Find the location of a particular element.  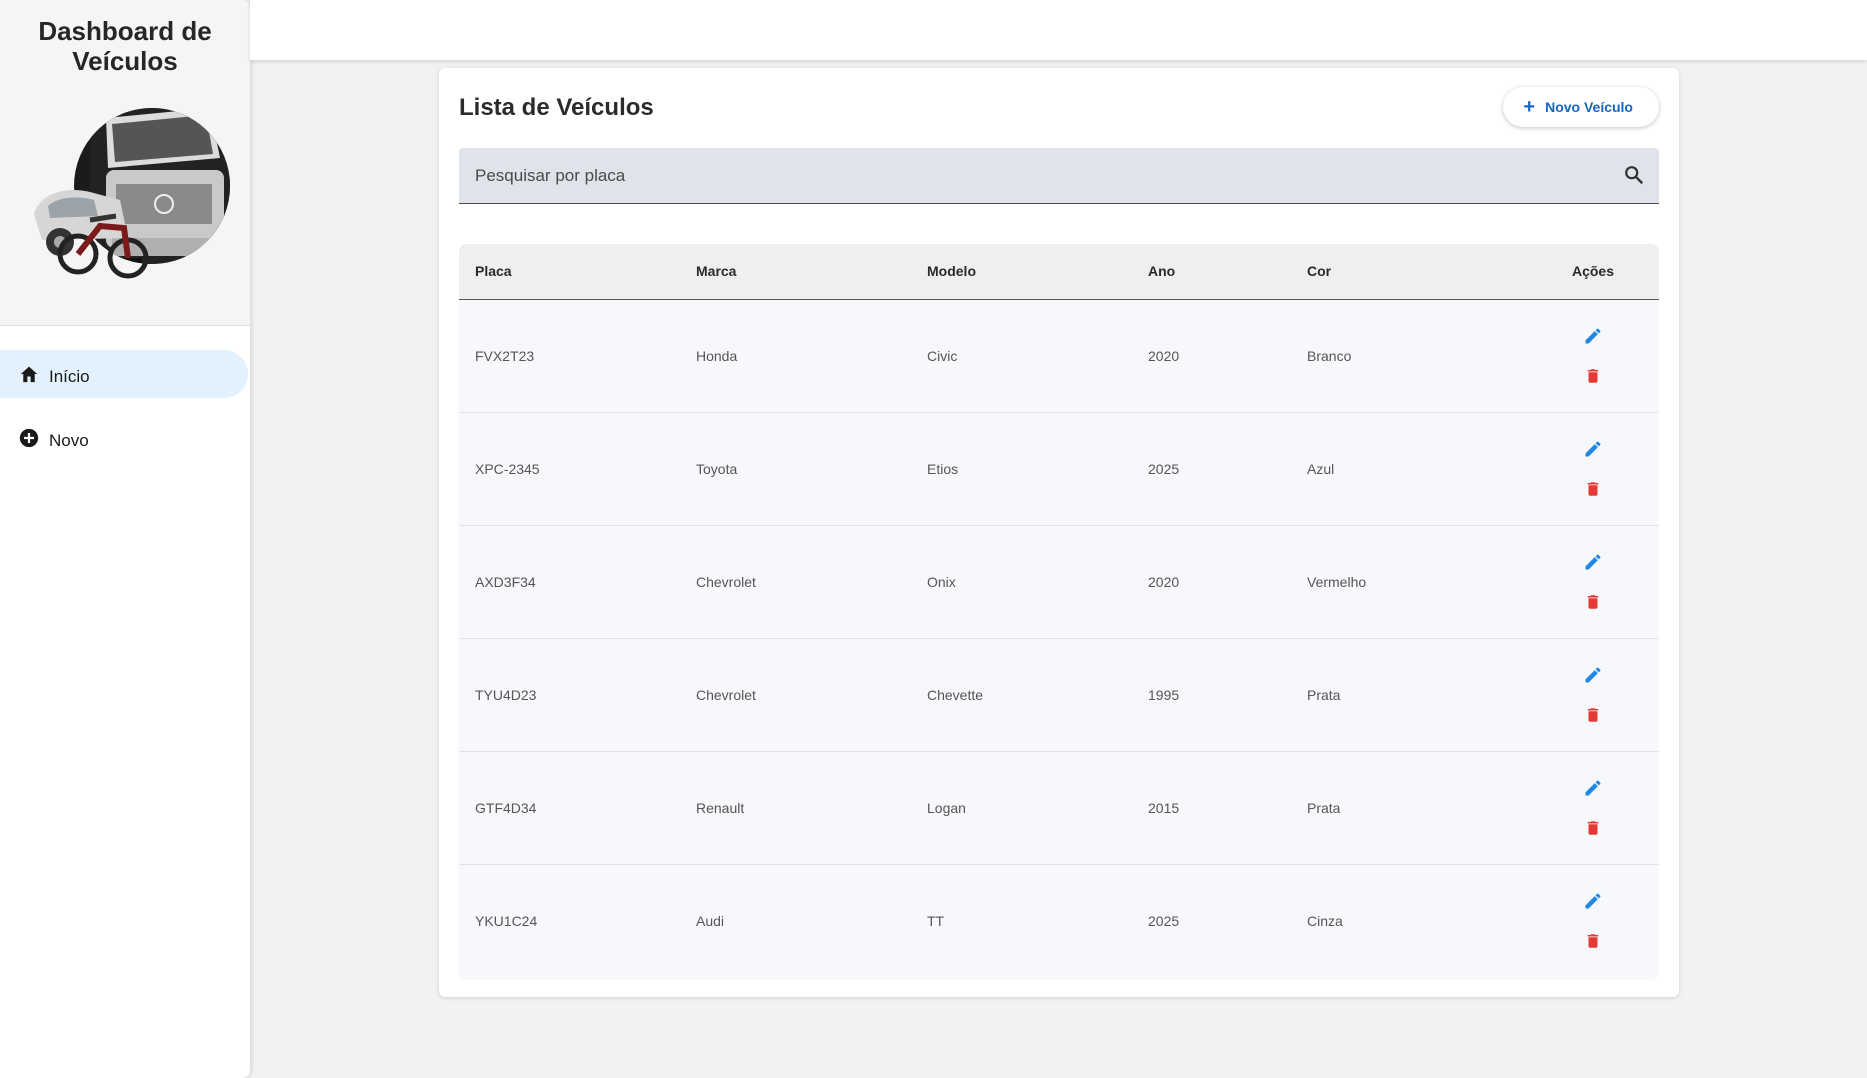

cell-cor: Branco is located at coordinates (1329, 355).